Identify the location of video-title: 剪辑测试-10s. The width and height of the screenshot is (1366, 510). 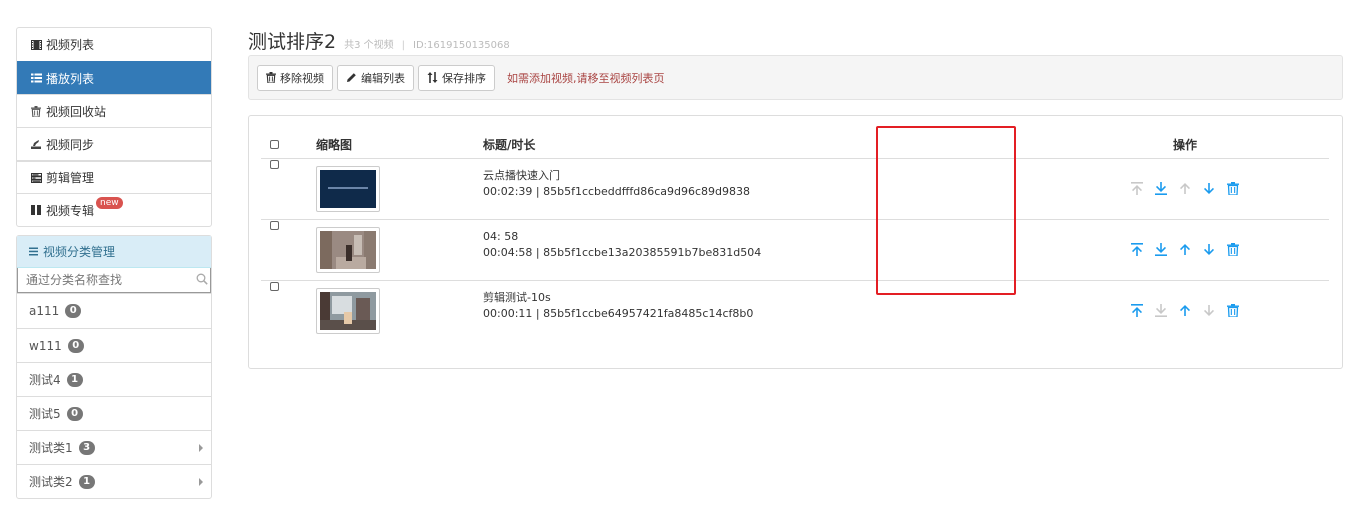
(517, 297).